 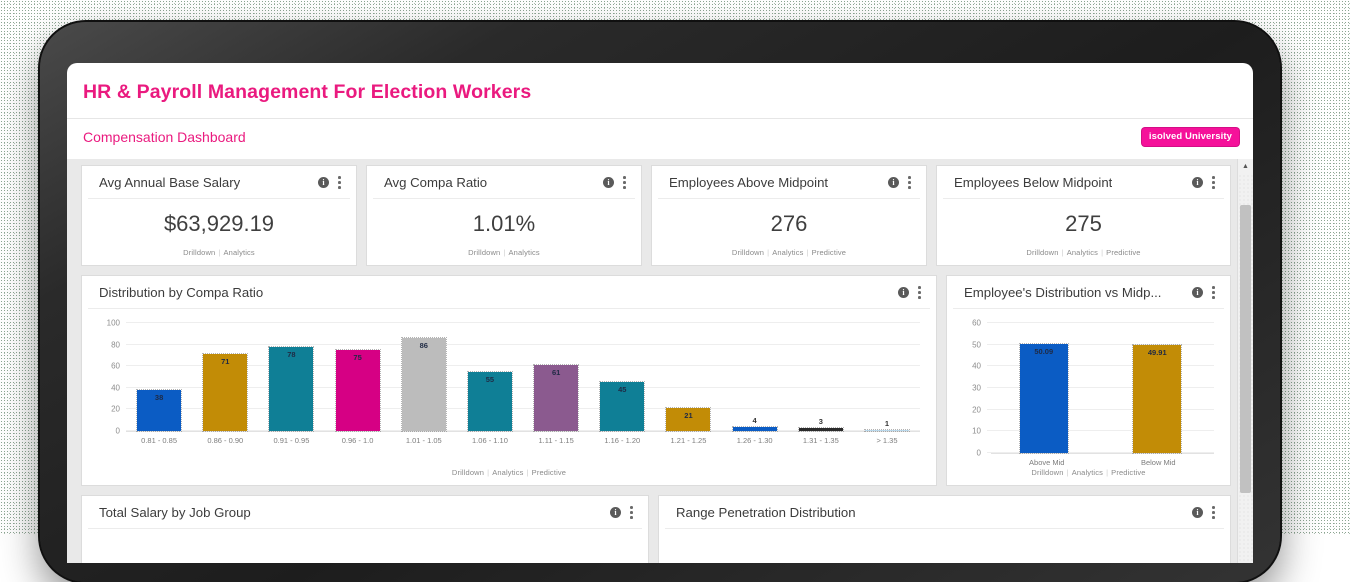 What do you see at coordinates (1083, 182) in the screenshot?
I see `kpi-header: Employees Below Midpoint i` at bounding box center [1083, 182].